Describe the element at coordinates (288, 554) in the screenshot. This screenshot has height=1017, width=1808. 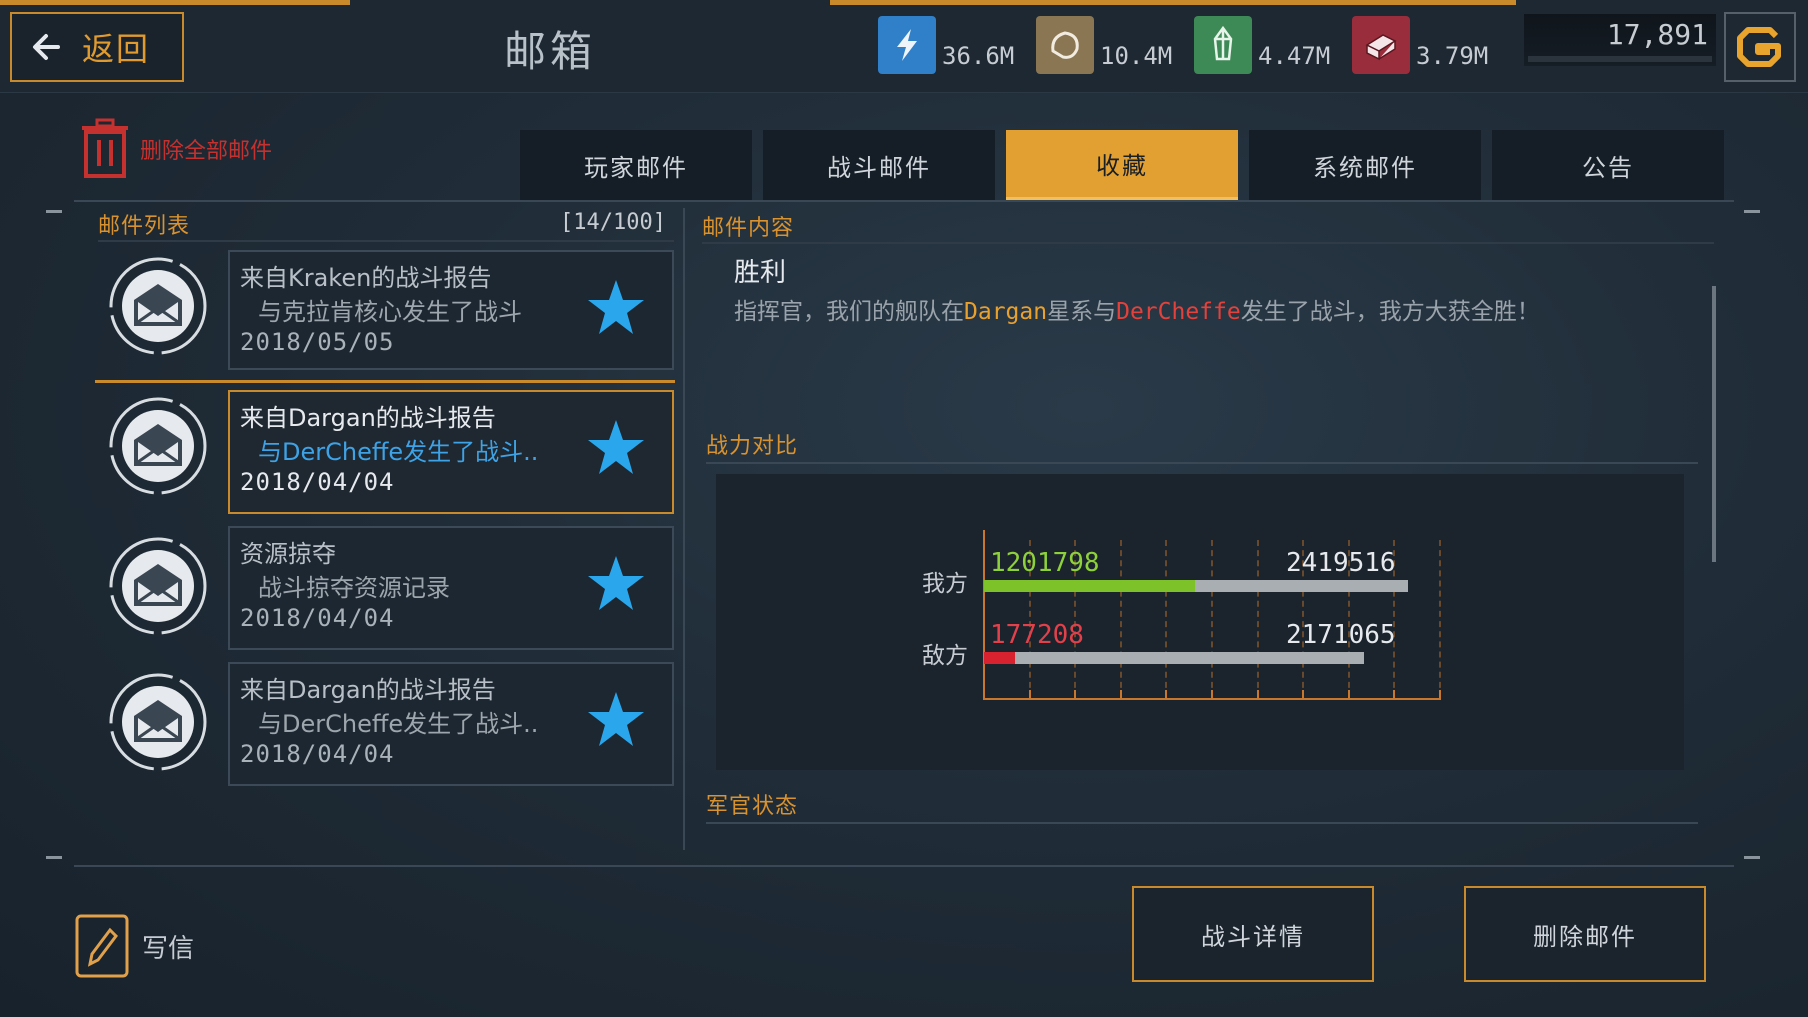
I see `mail-item-title: 资源掠夺` at that location.